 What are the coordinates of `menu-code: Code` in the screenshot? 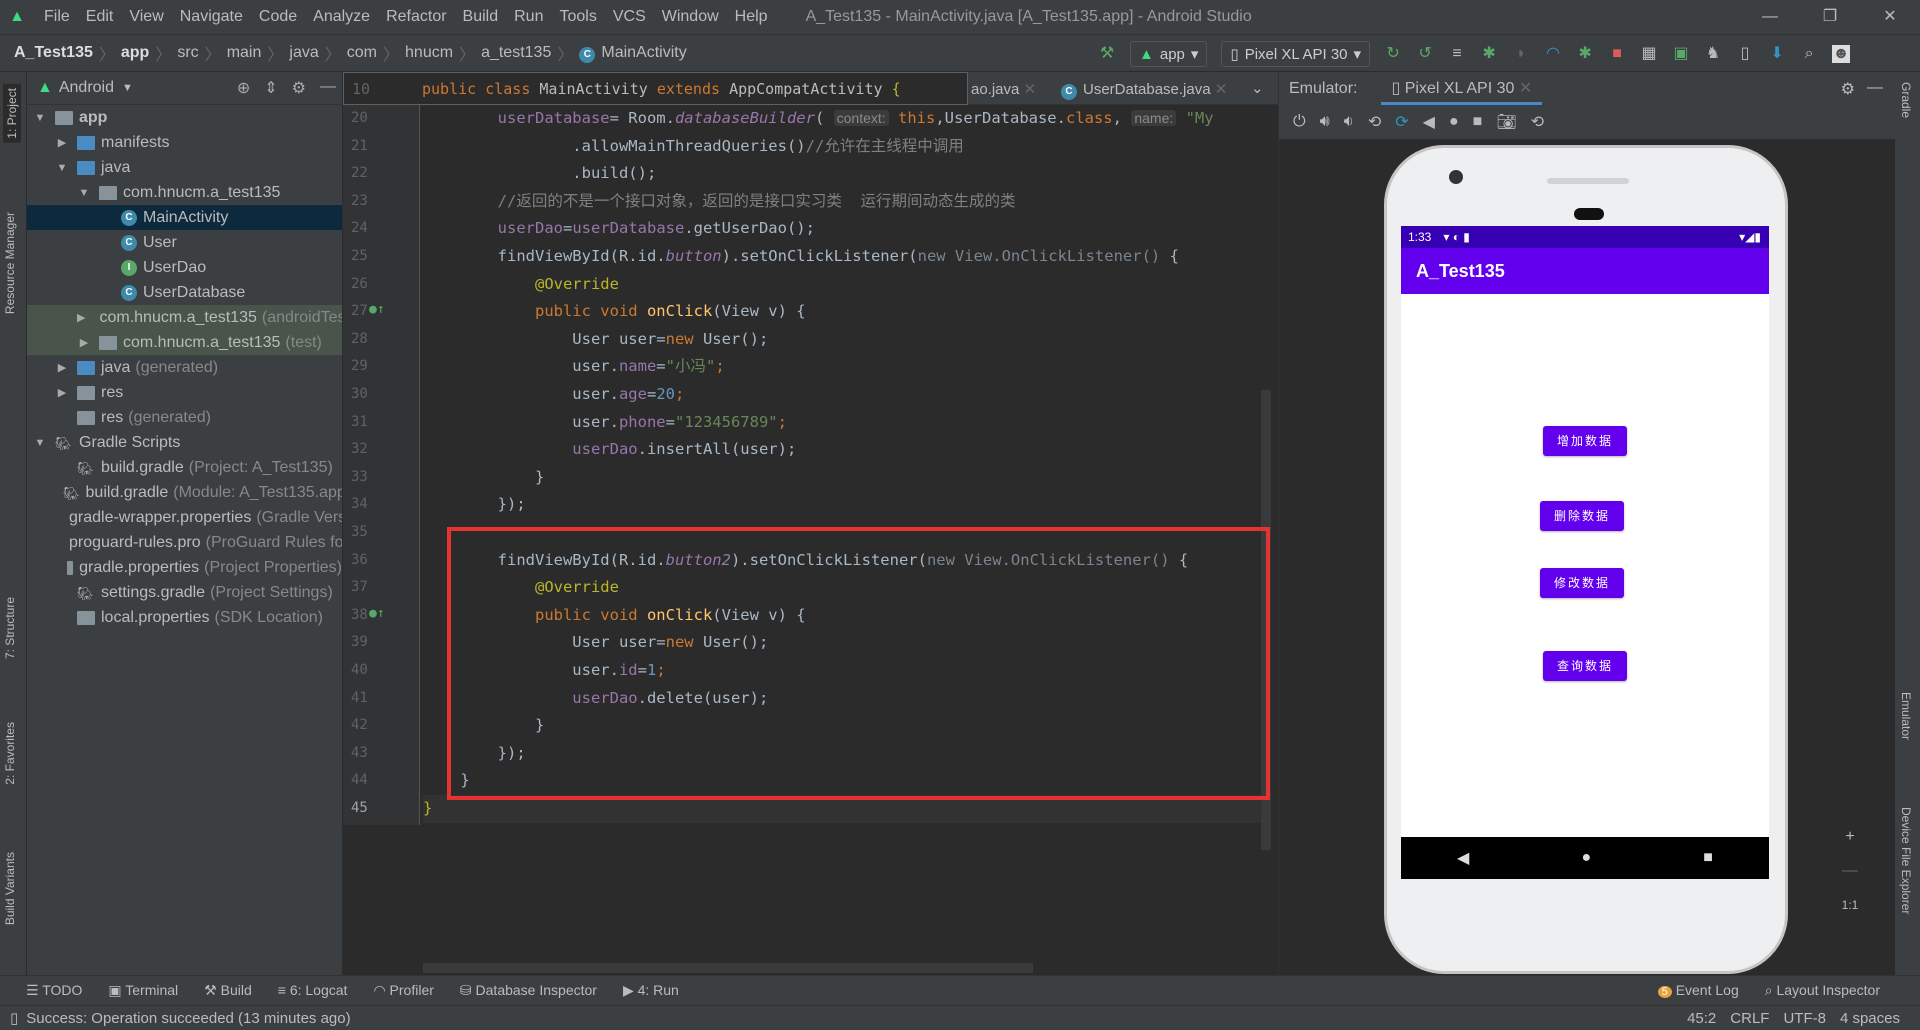 It's located at (278, 17).